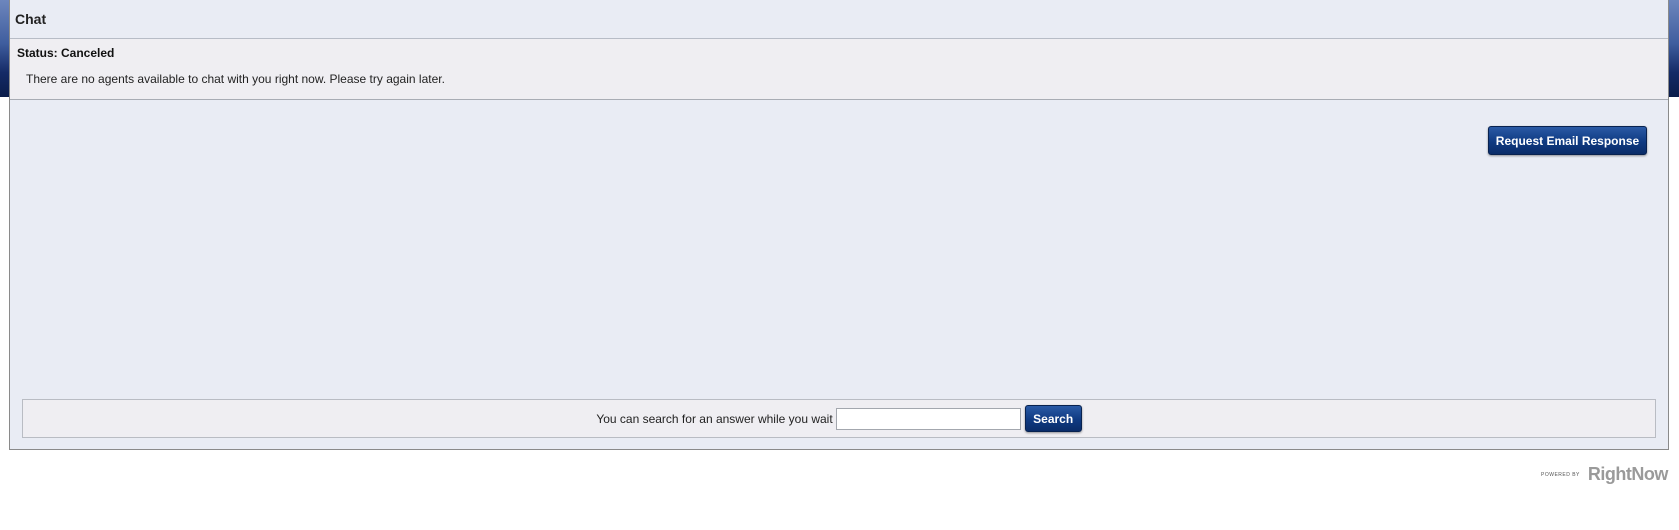 The image size is (1679, 530). I want to click on search-input, so click(928, 418).